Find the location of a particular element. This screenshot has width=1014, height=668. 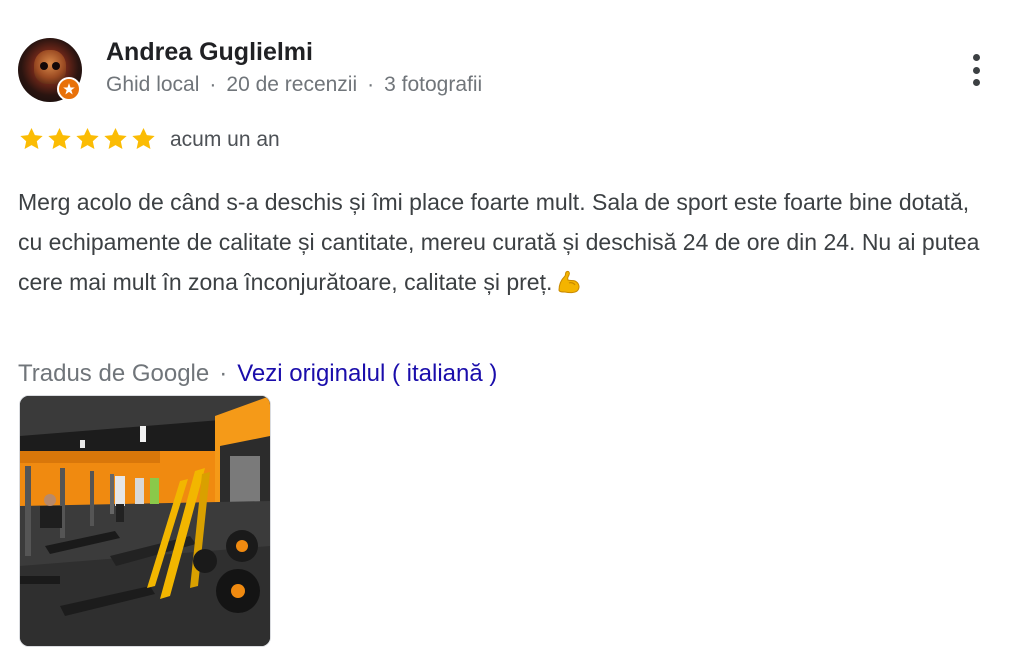

flexed-biceps-icon is located at coordinates (569, 286).